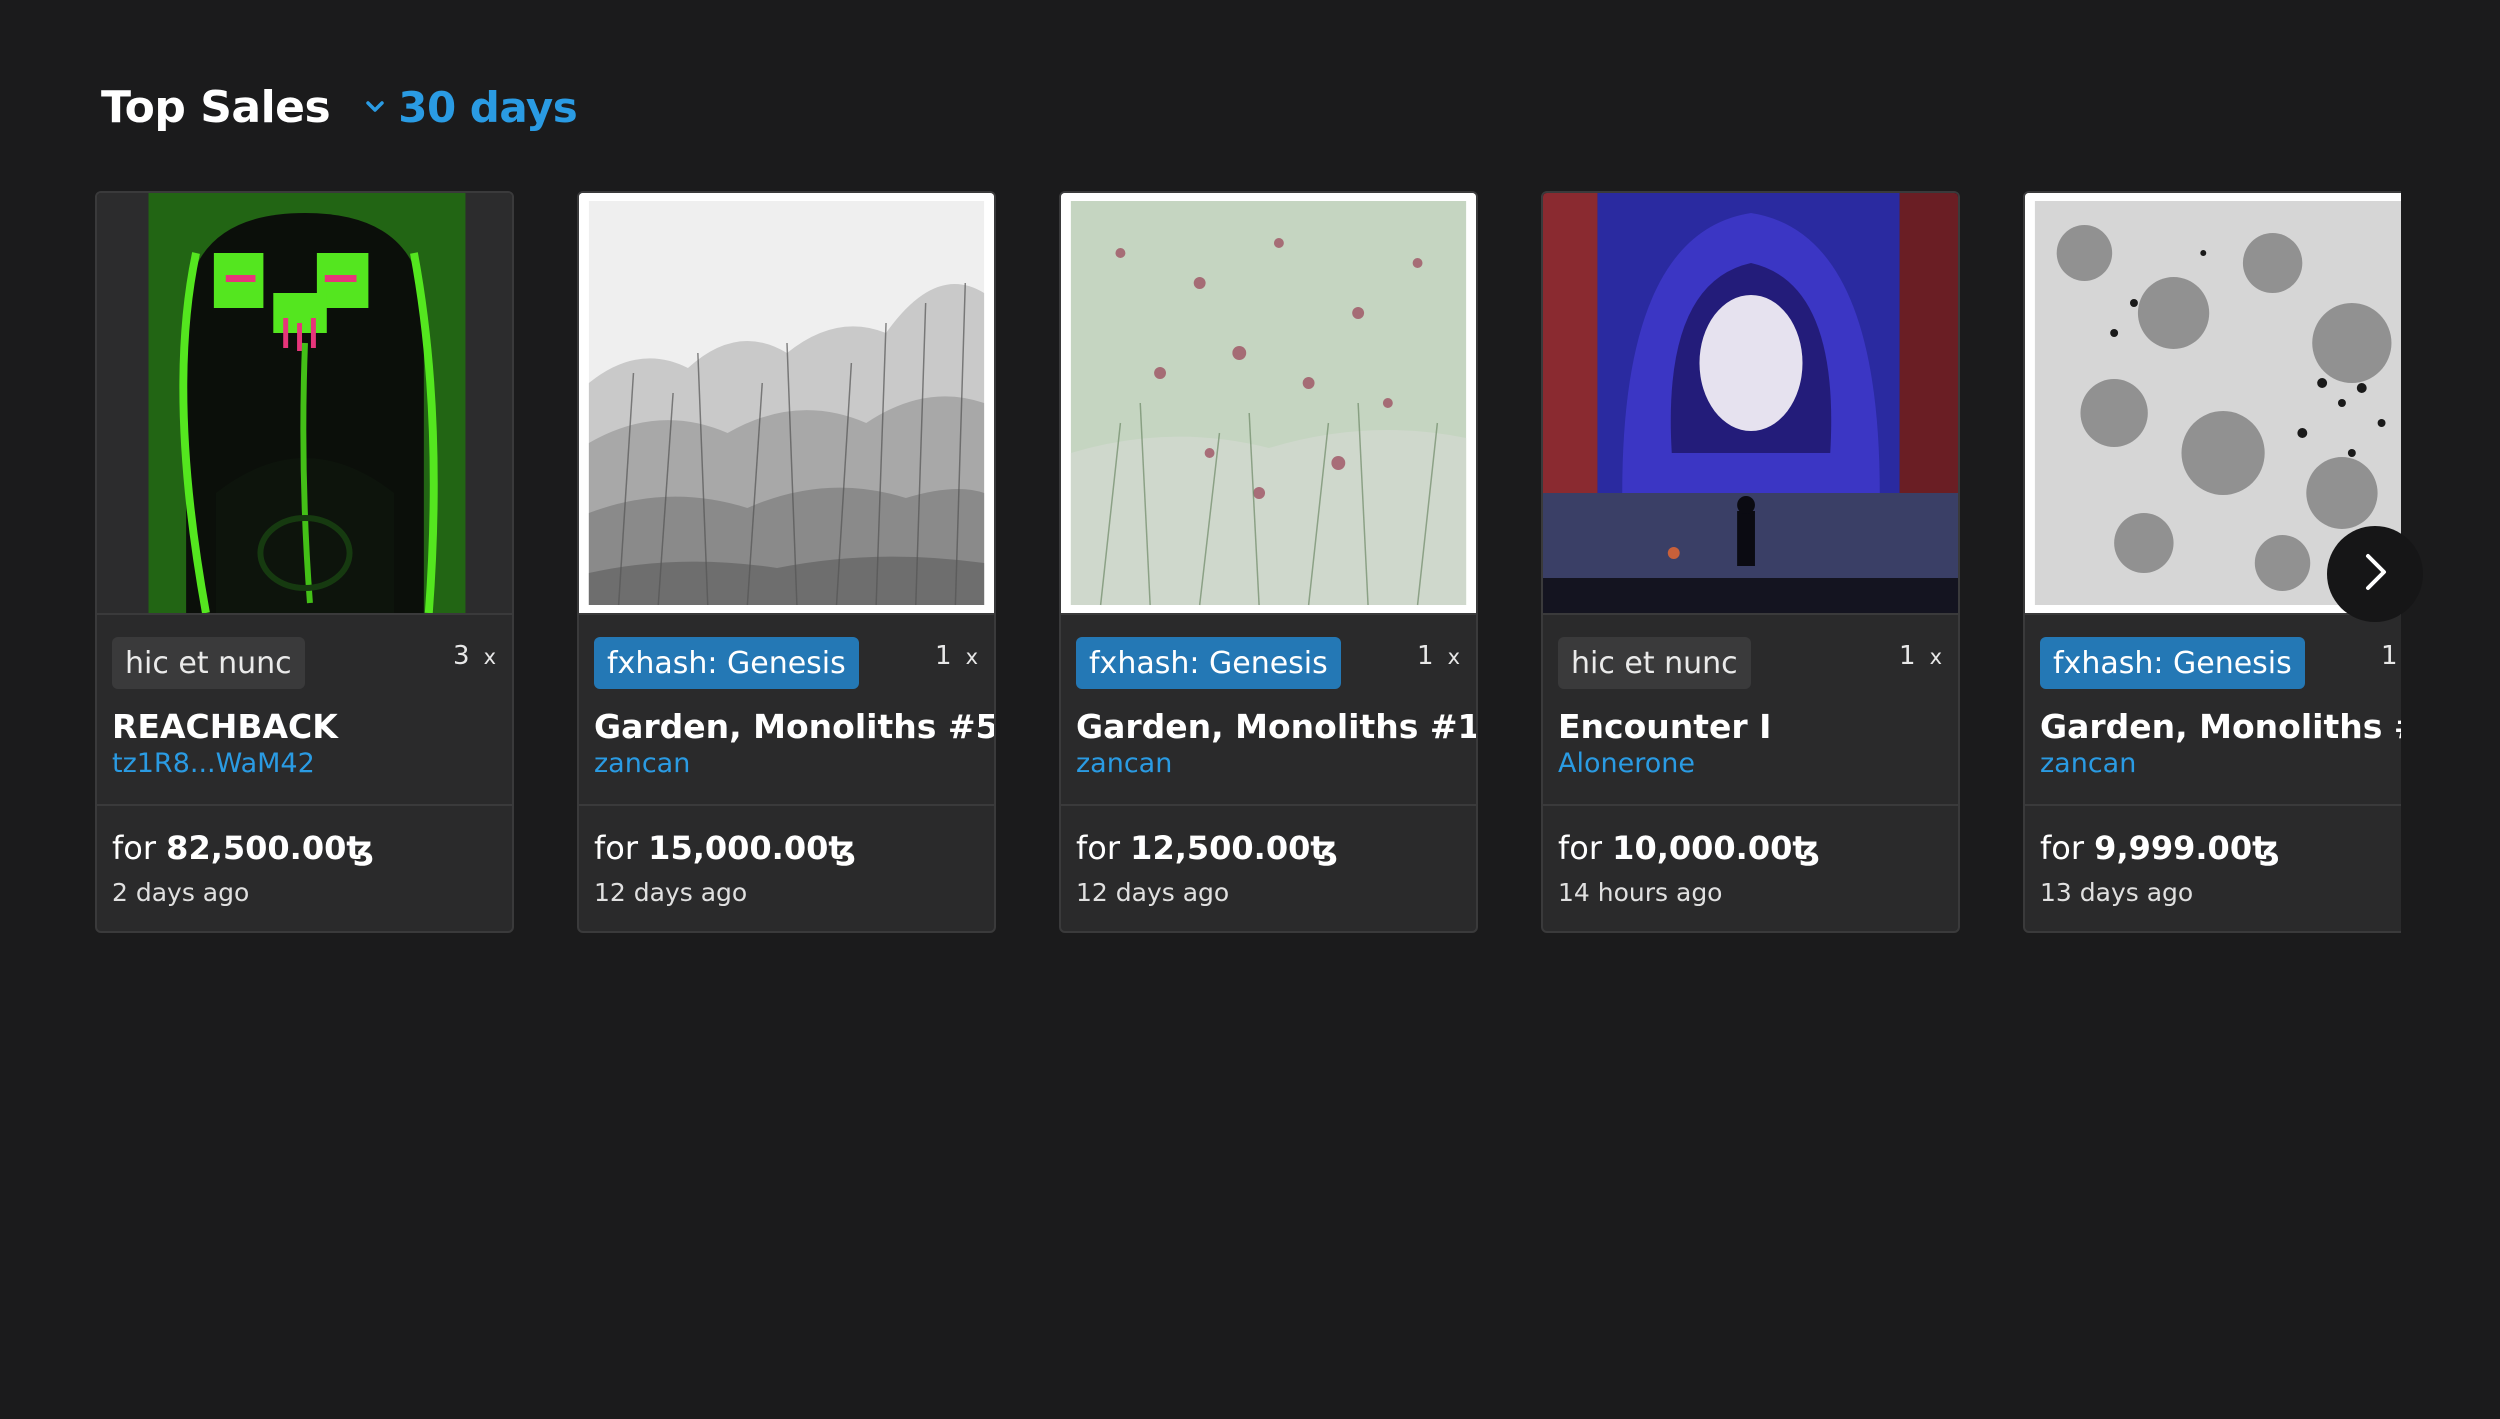  What do you see at coordinates (213, 763) in the screenshot?
I see `artist-link: tz1R8...WaM42` at bounding box center [213, 763].